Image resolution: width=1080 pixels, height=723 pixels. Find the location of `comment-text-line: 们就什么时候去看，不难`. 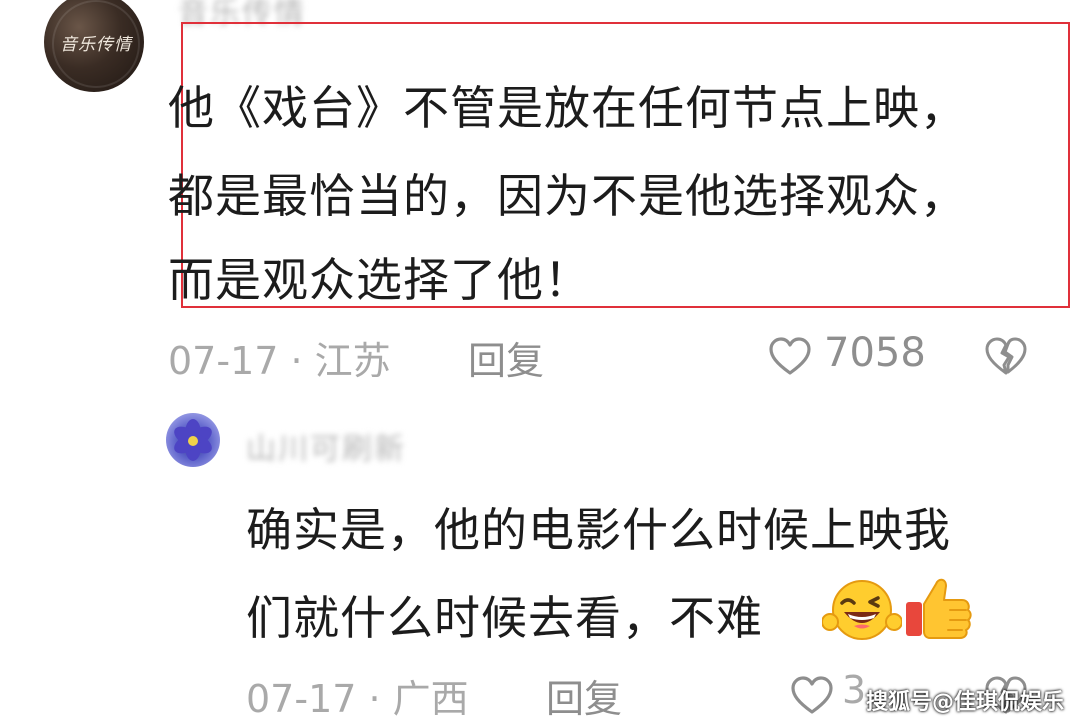

comment-text-line: 们就什么时候去看，不难 is located at coordinates (504, 618).